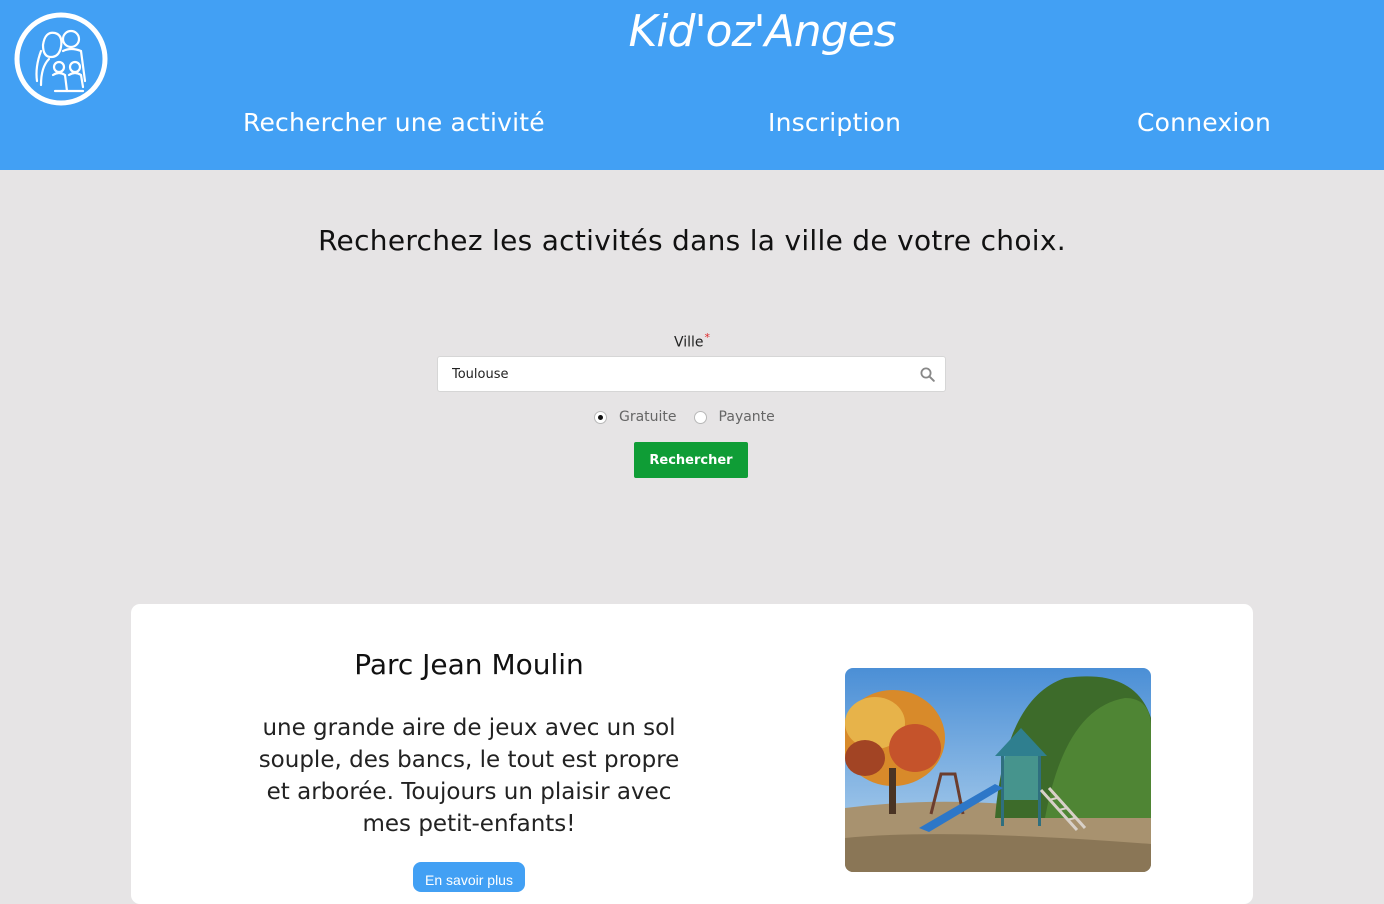 Image resolution: width=1384 pixels, height=904 pixels. Describe the element at coordinates (688, 342) in the screenshot. I see `city-label-text: Ville` at that location.